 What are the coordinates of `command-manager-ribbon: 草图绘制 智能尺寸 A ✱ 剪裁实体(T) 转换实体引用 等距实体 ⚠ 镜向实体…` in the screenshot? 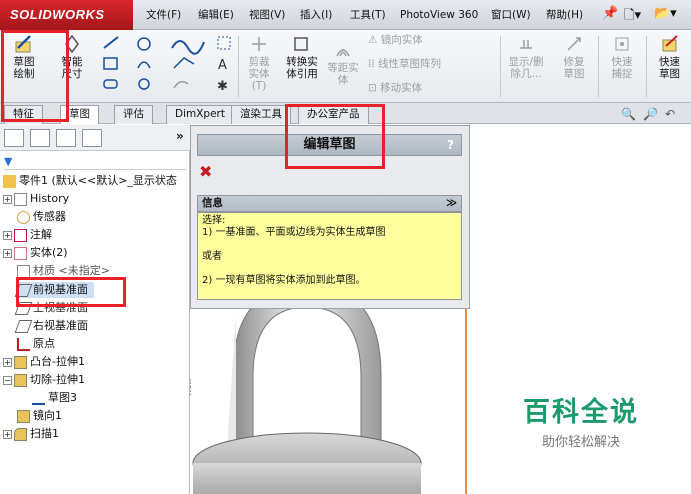 It's located at (345, 66).